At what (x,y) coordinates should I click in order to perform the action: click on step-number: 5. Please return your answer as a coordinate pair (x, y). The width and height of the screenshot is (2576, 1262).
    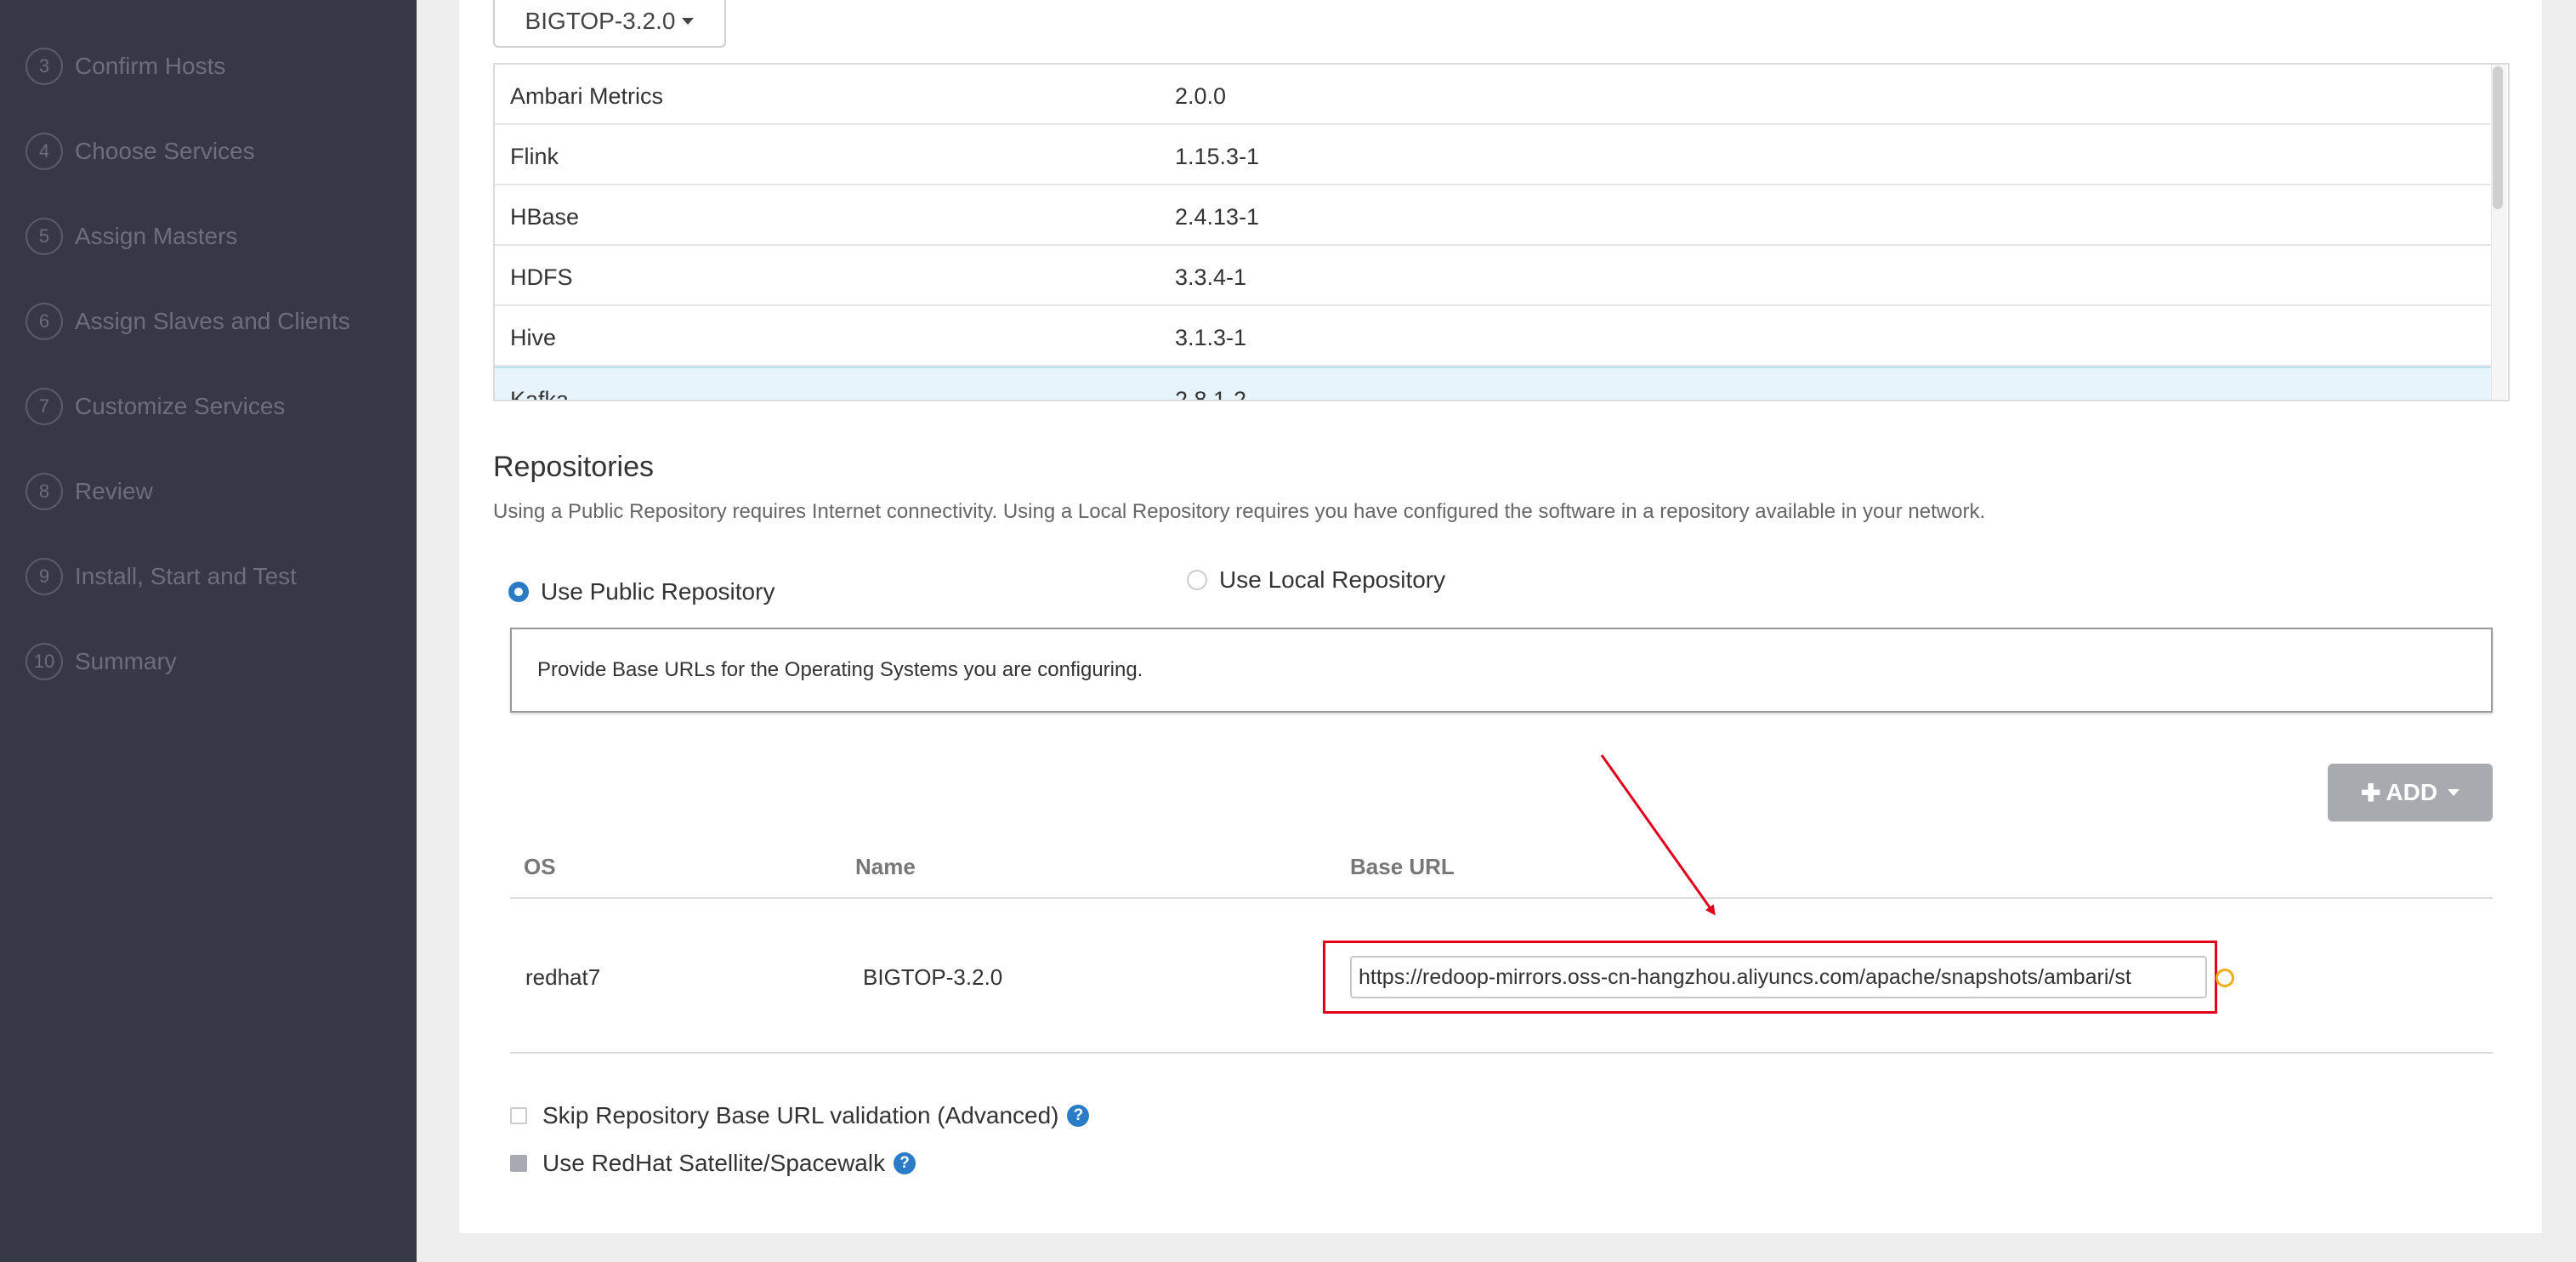
    Looking at the image, I should click on (45, 237).